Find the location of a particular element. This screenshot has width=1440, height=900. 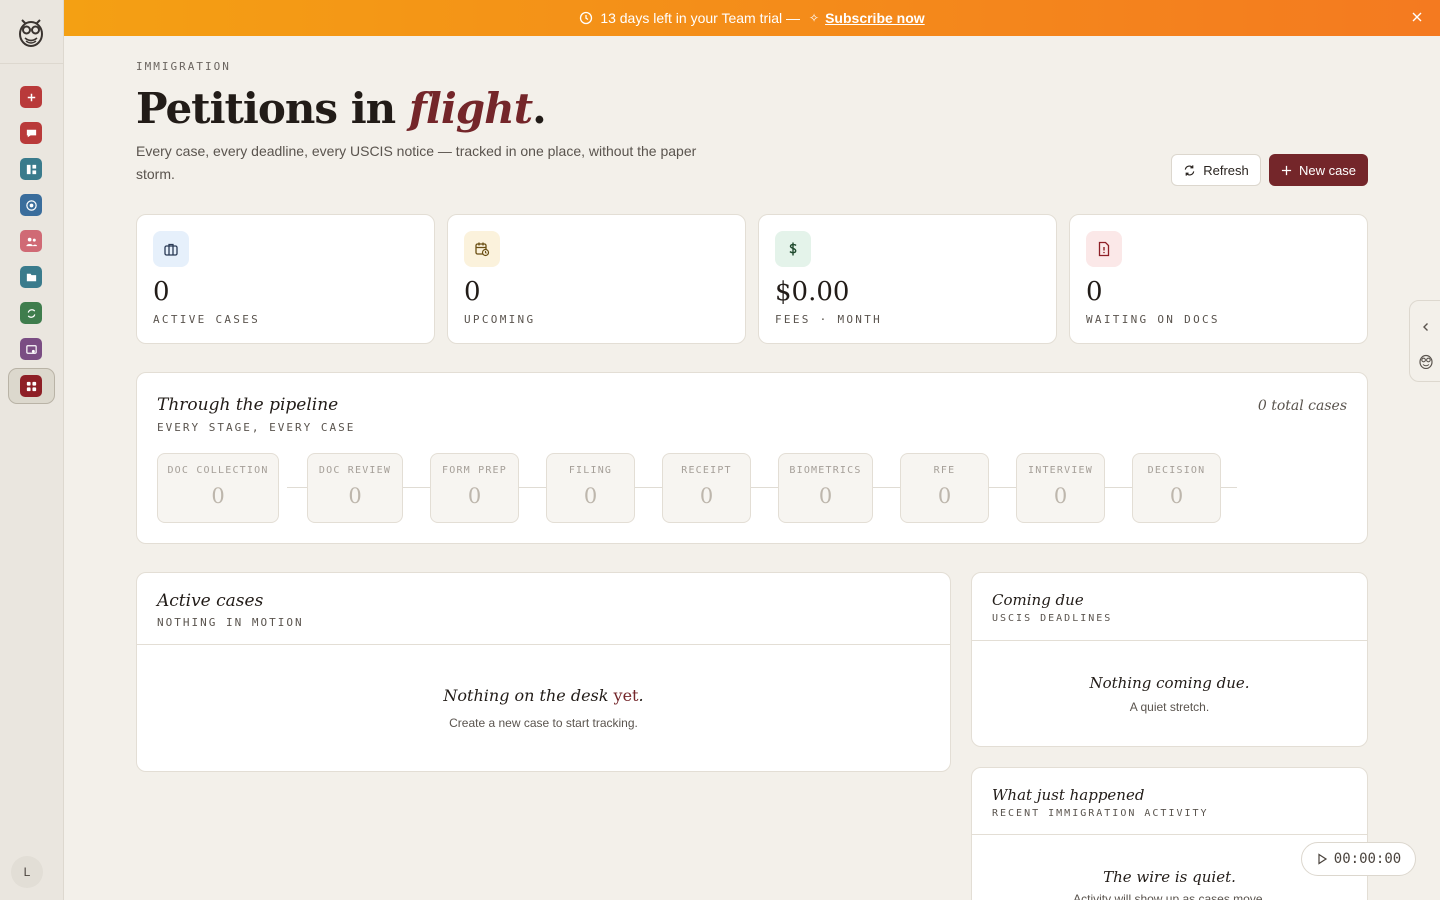

pipeline-stage: FORM PREP 0 is located at coordinates (474, 488).